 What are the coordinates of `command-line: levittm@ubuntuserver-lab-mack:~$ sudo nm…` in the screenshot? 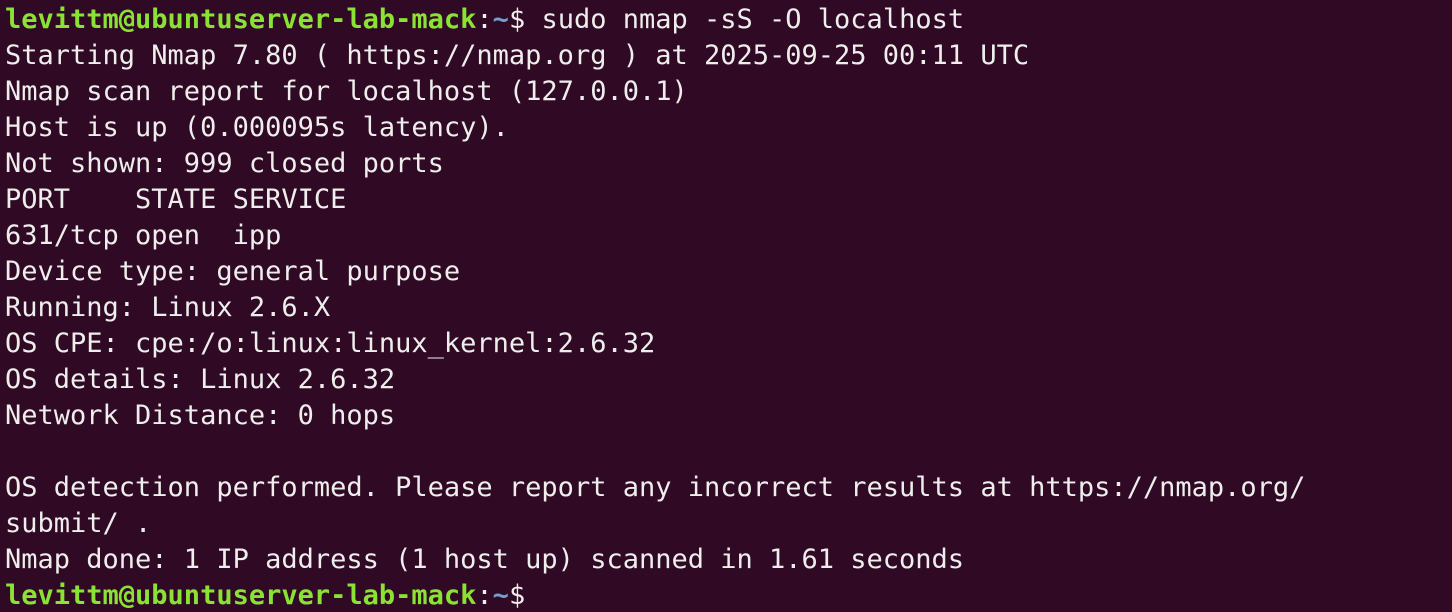 It's located at (728, 20).